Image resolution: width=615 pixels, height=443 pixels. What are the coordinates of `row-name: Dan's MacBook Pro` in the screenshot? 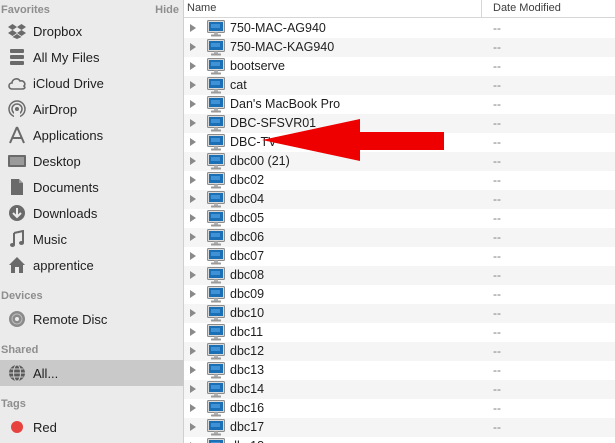 It's located at (285, 104).